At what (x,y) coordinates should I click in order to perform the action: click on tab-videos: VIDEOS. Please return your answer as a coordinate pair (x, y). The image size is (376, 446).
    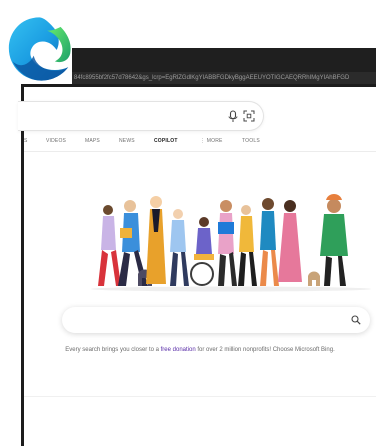
    Looking at the image, I should click on (56, 141).